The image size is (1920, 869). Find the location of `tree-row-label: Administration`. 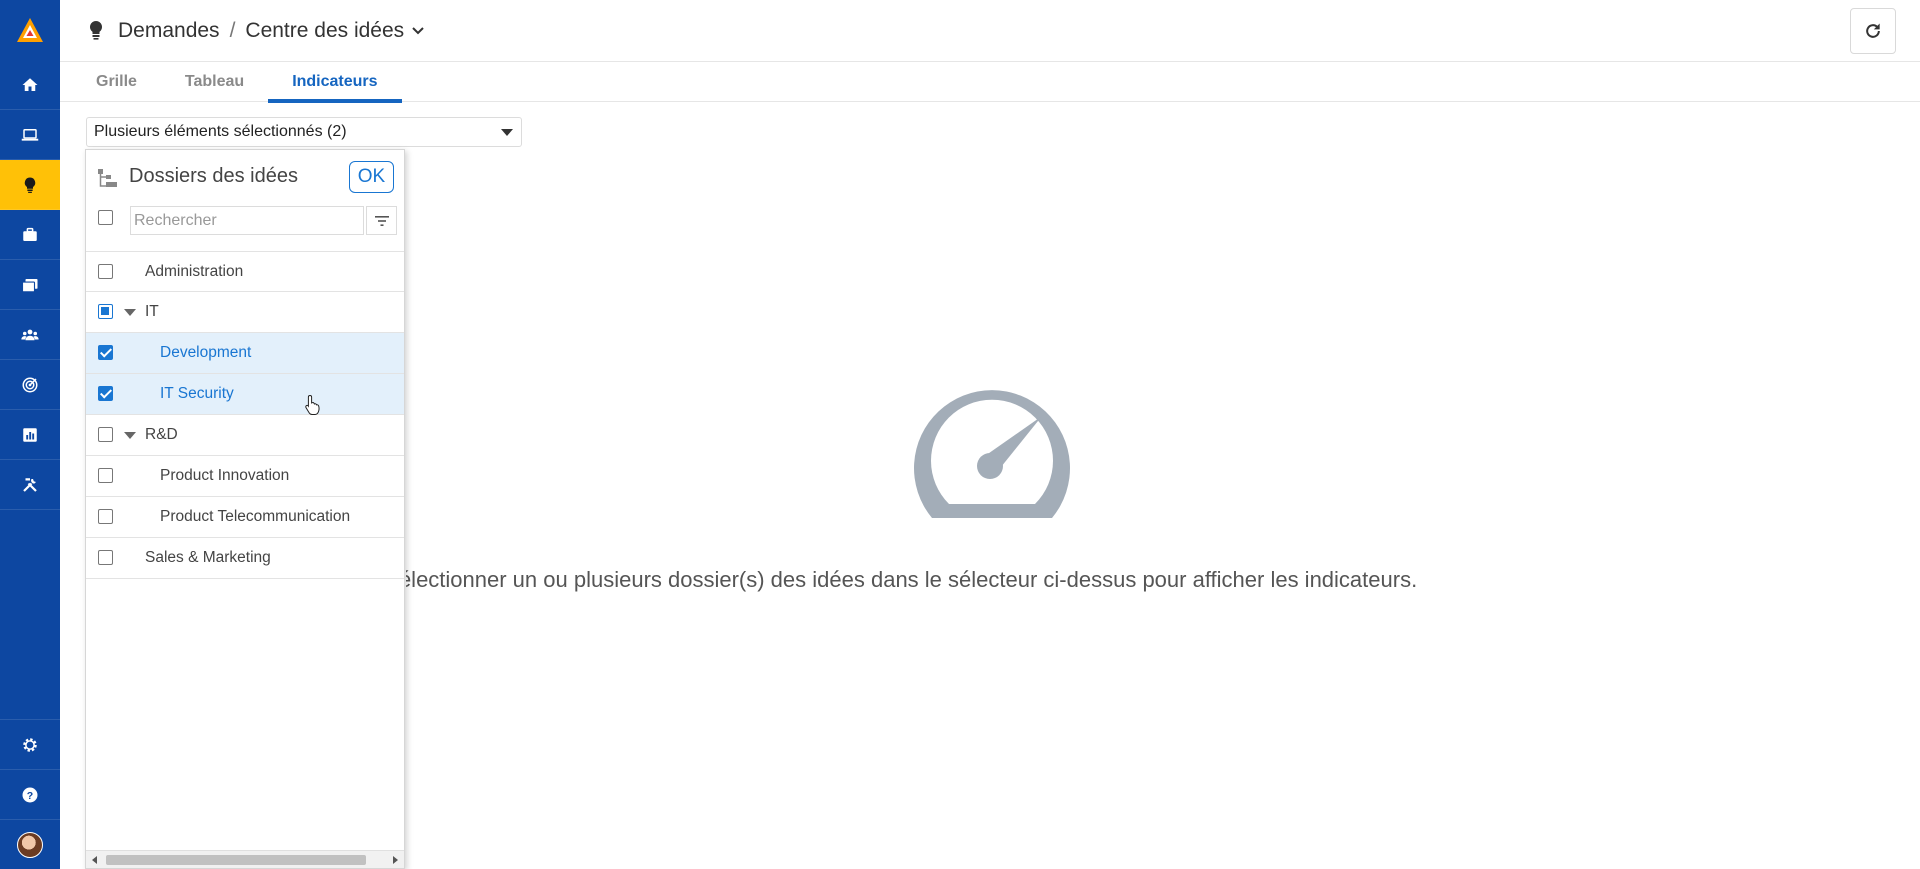

tree-row-label: Administration is located at coordinates (194, 271).